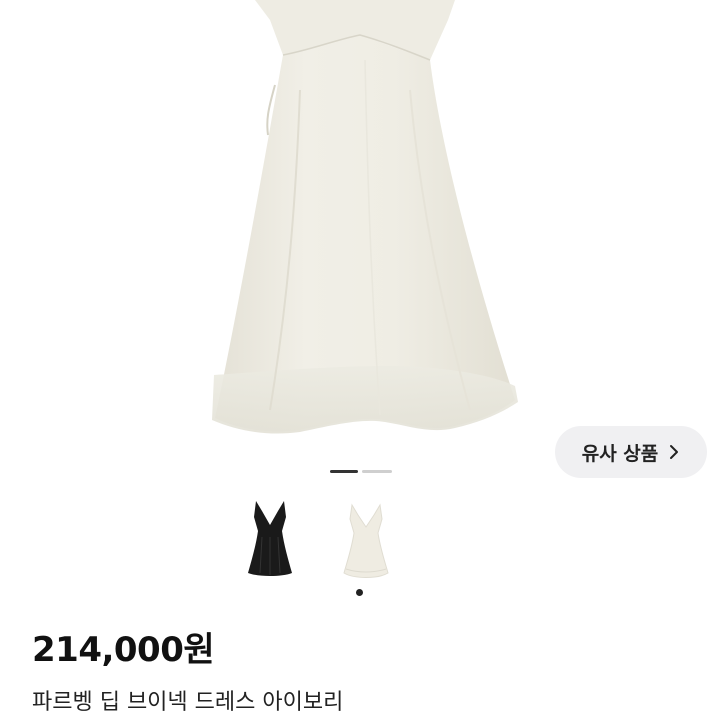 The height and width of the screenshot is (720, 720). I want to click on slide-indicator-active, so click(344, 471).